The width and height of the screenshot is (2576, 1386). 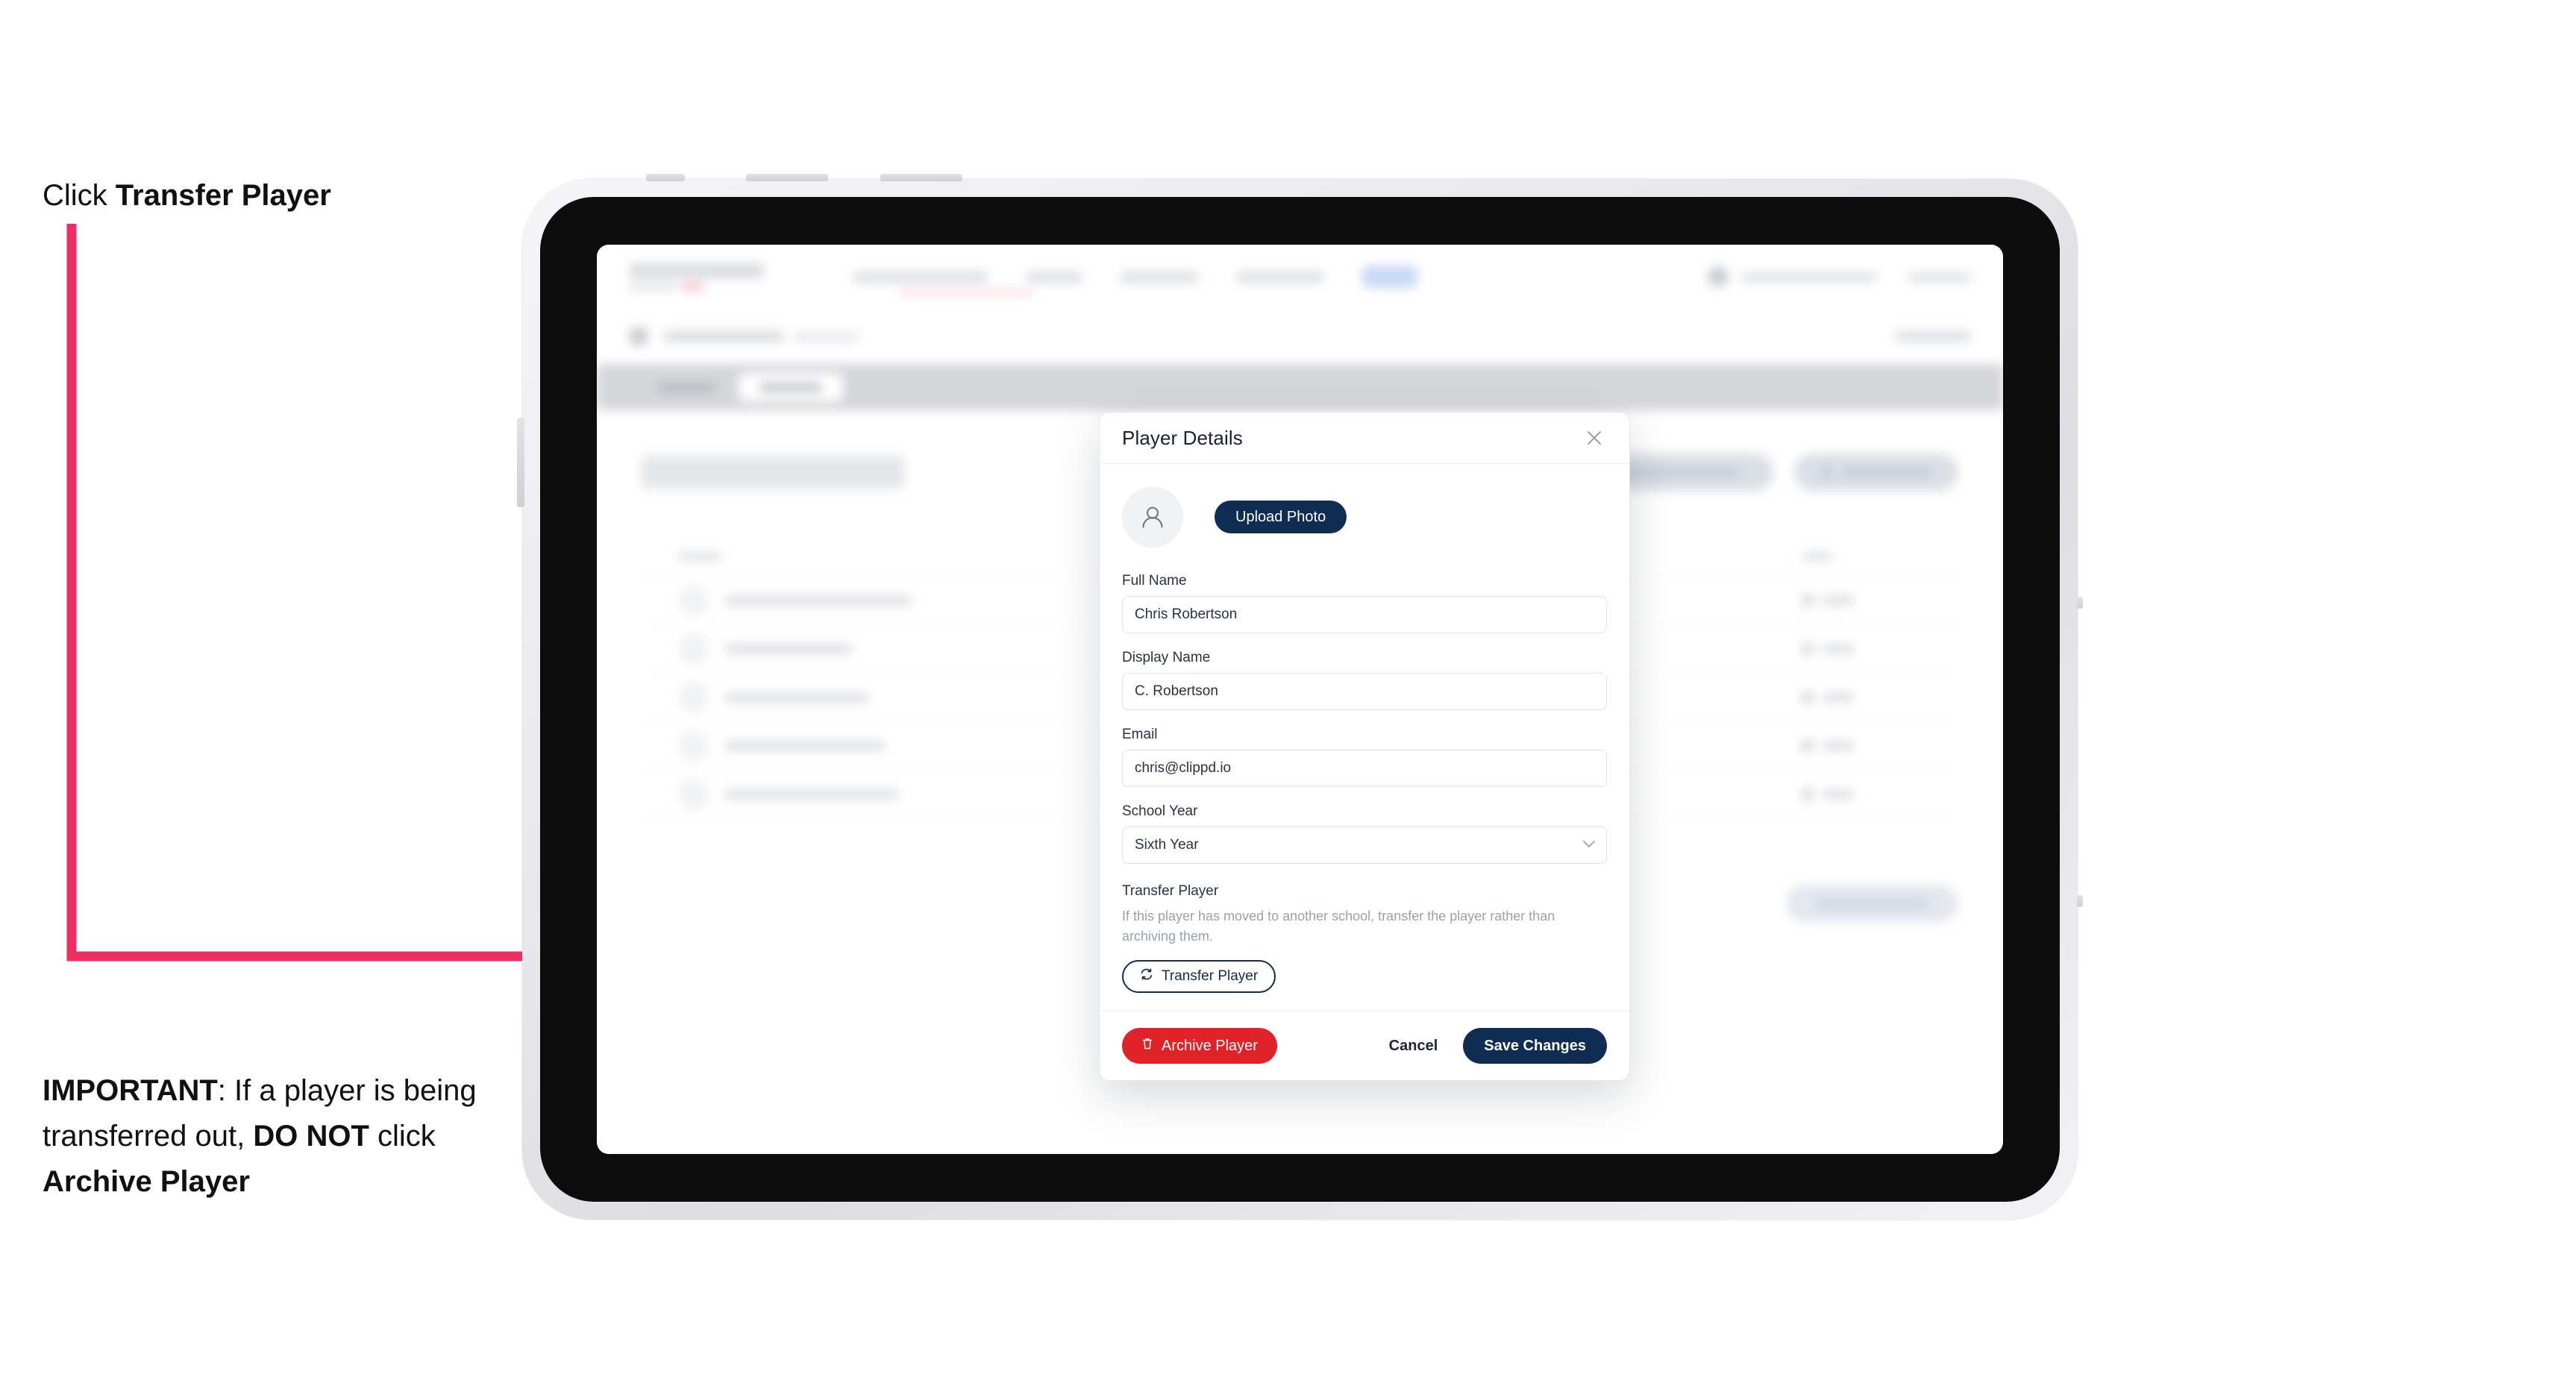 What do you see at coordinates (1389, 277) in the screenshot?
I see `nav-item-active` at bounding box center [1389, 277].